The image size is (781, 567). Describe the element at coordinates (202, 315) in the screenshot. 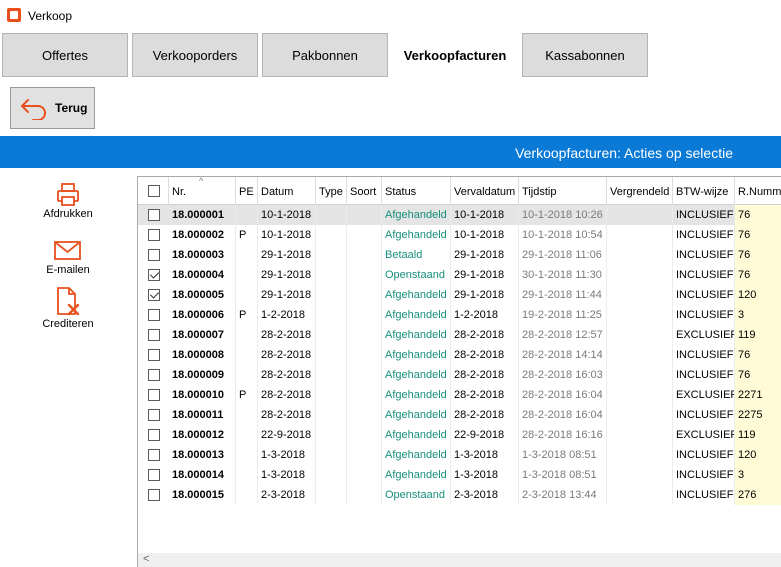

I see `cell-nr: 18.000006` at that location.